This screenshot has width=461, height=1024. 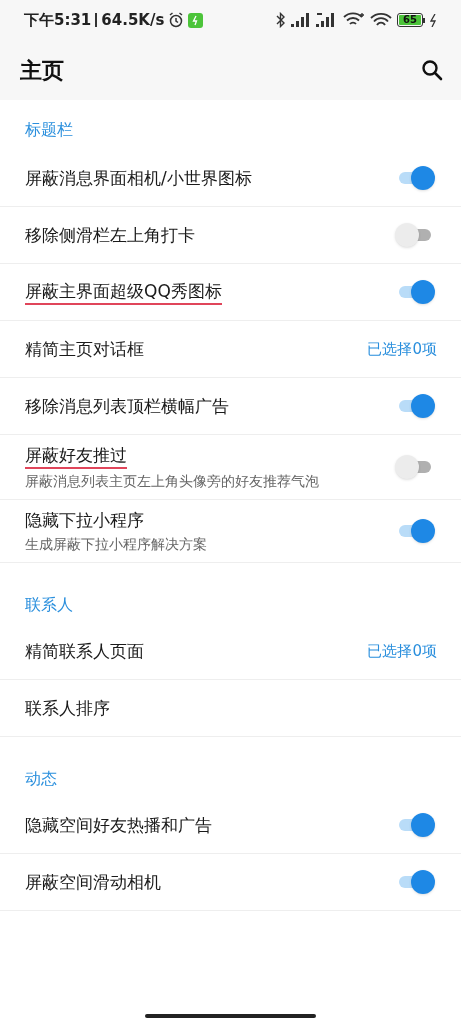 What do you see at coordinates (230, 708) in the screenshot?
I see `setting-row: 联系人排序` at bounding box center [230, 708].